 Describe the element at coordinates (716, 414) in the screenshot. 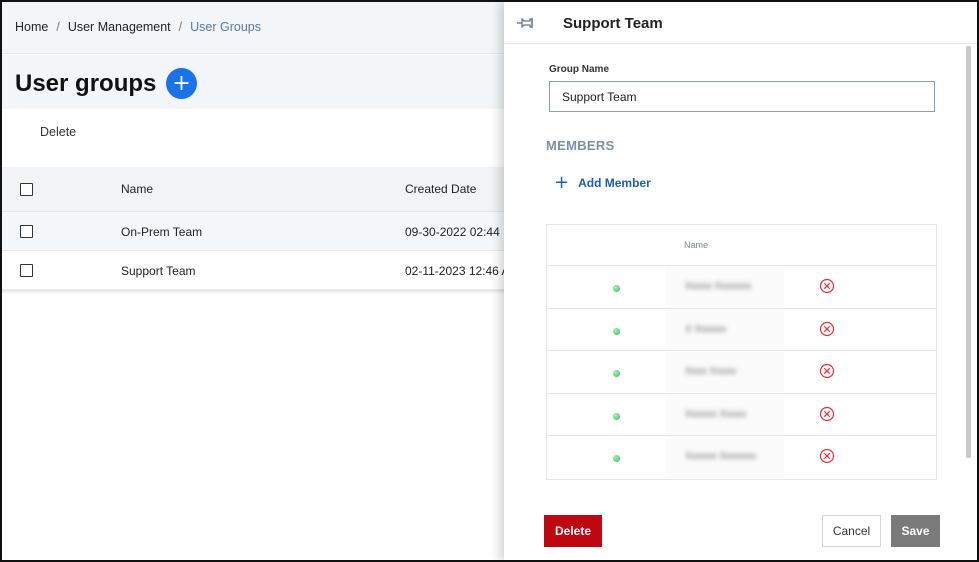

I see `member-name: Xxxxxx Xxxxx` at that location.